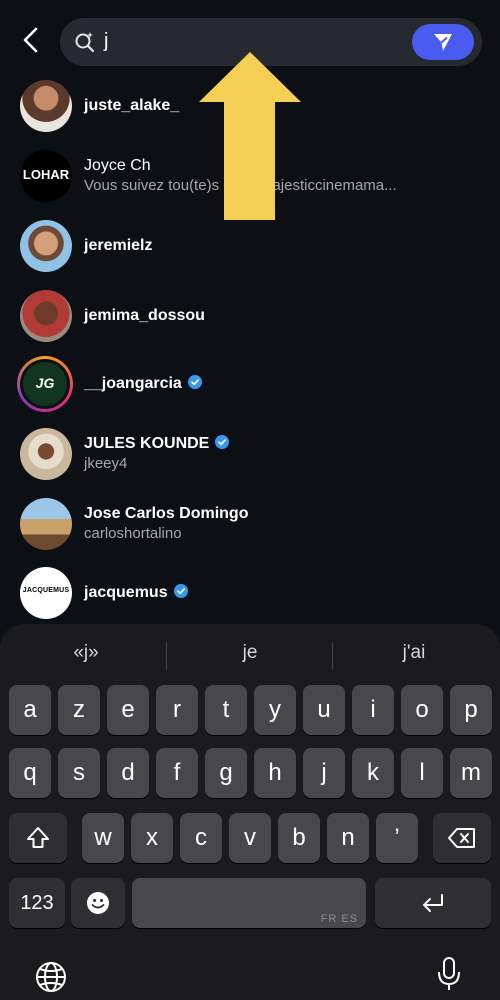 The image size is (500, 1000). What do you see at coordinates (250, 838) in the screenshot?
I see `key-v: v` at bounding box center [250, 838].